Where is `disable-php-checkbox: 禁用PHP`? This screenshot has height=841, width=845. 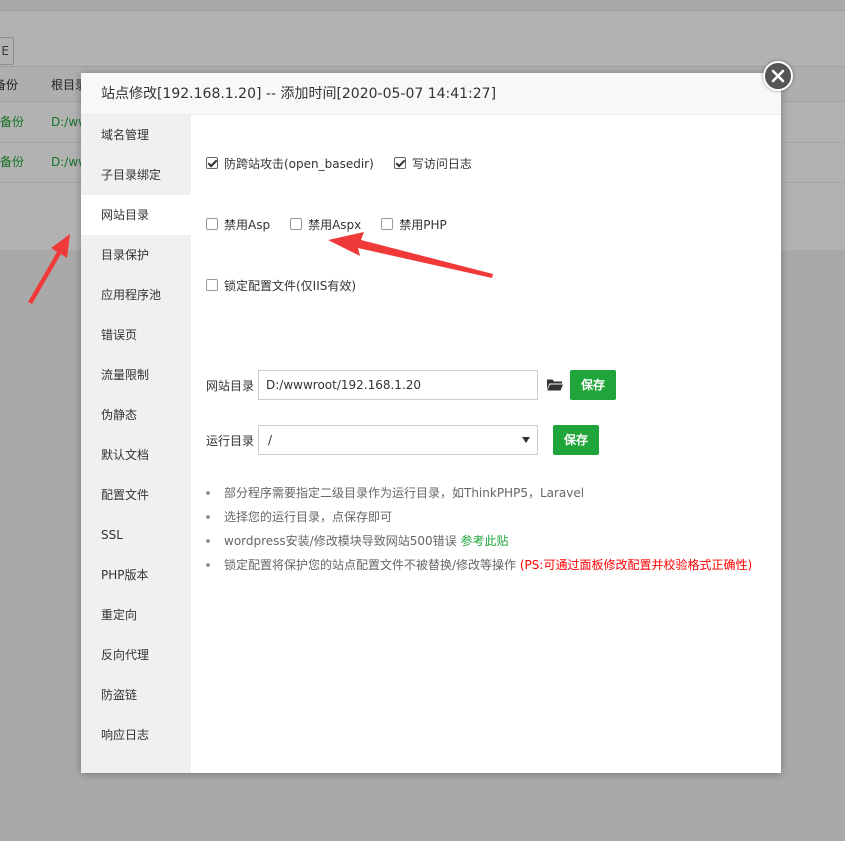 disable-php-checkbox: 禁用PHP is located at coordinates (414, 224).